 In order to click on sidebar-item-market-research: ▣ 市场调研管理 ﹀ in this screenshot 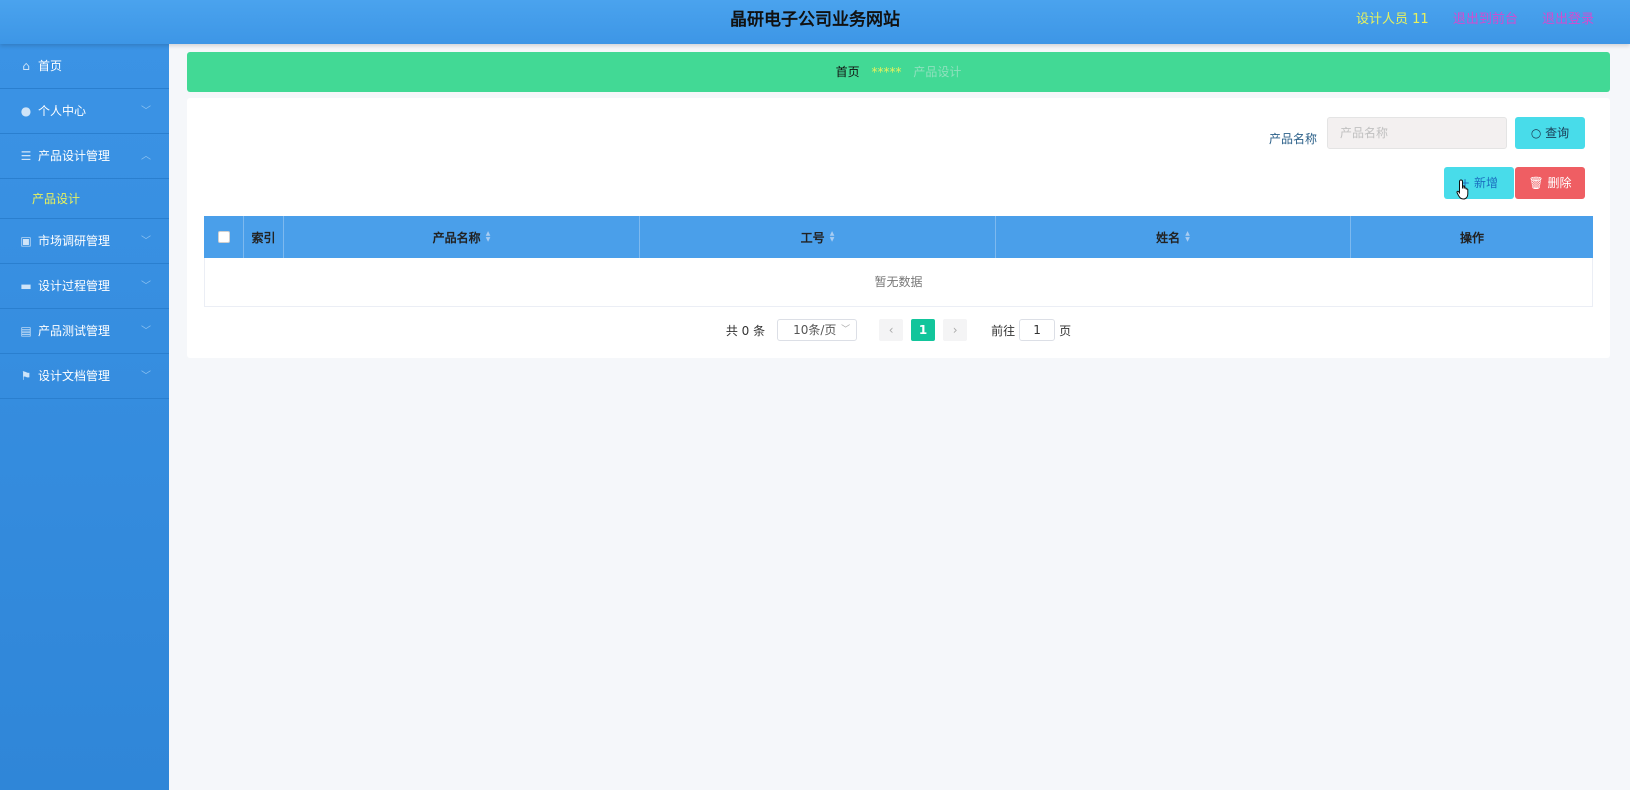, I will do `click(84, 241)`.